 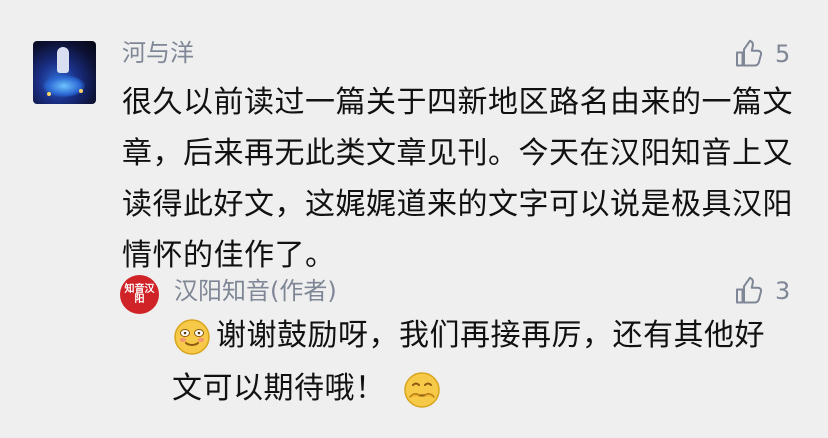 What do you see at coordinates (783, 54) in the screenshot?
I see `like-count: 5` at bounding box center [783, 54].